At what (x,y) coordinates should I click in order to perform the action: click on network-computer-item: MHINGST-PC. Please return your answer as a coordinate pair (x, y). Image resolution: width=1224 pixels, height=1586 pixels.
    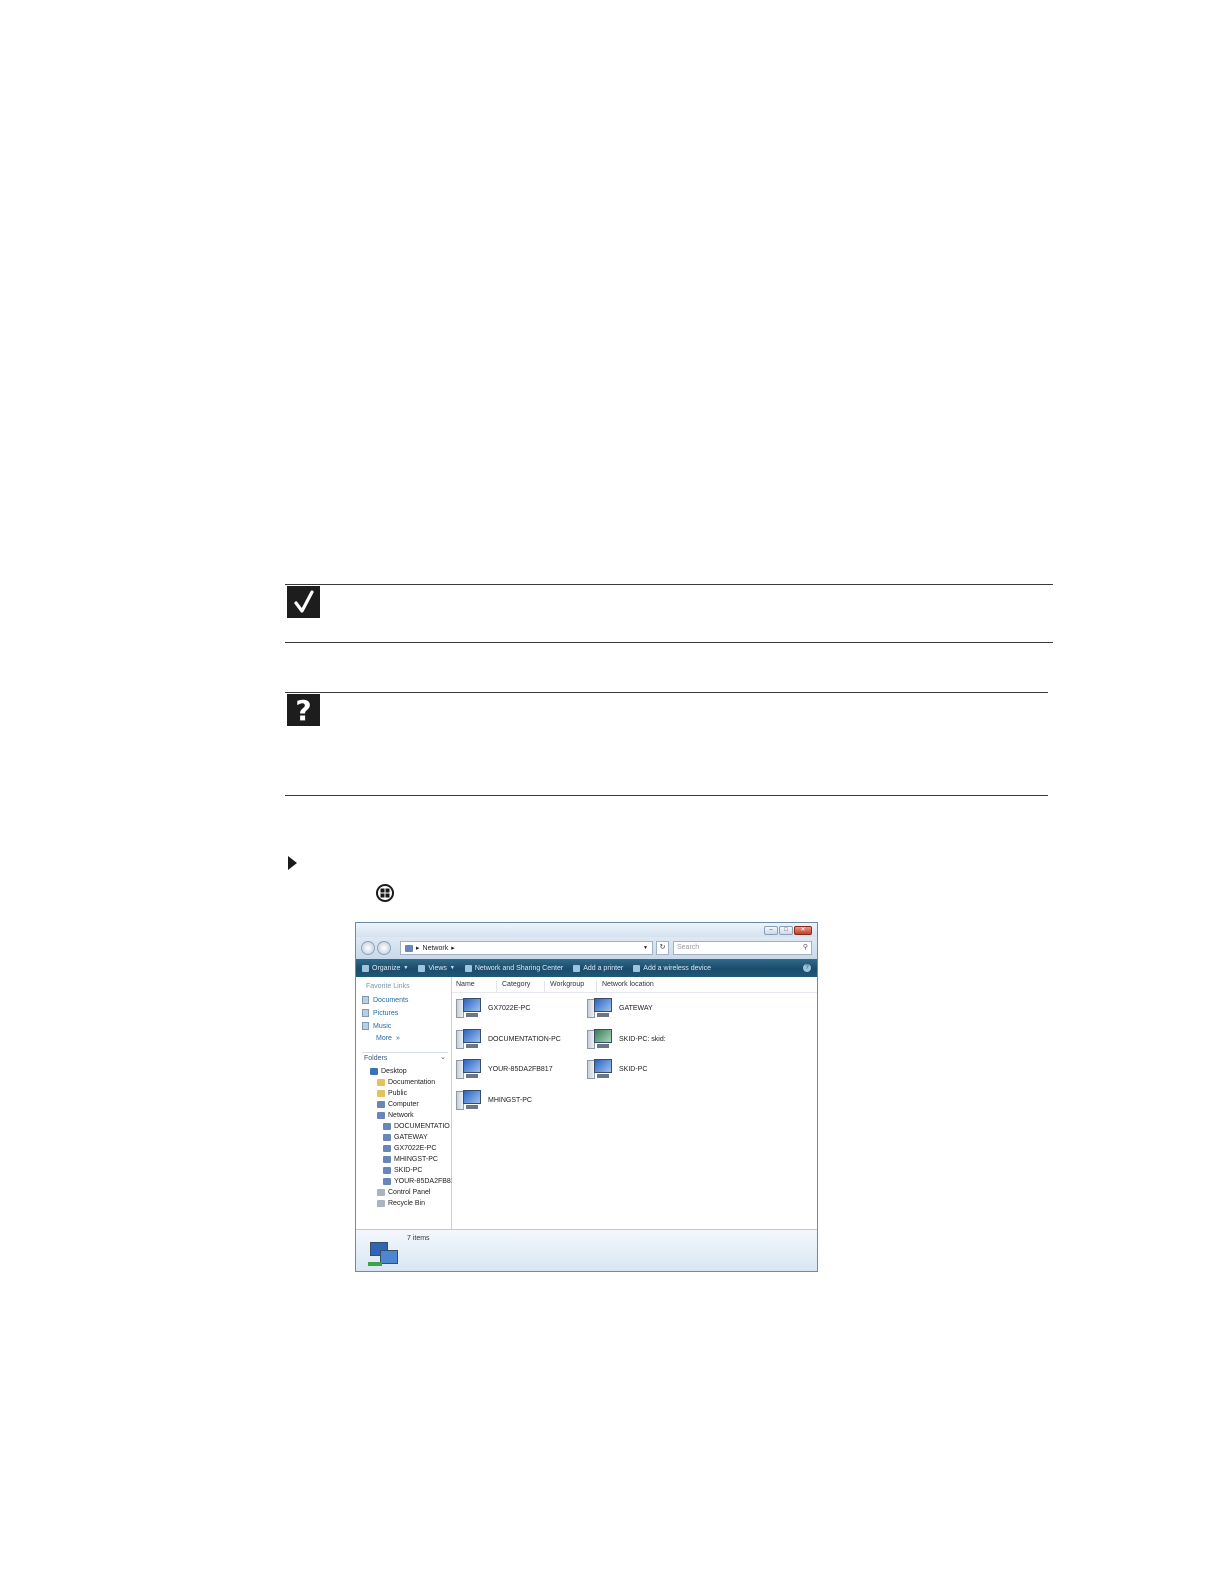
    Looking at the image, I should click on (494, 1100).